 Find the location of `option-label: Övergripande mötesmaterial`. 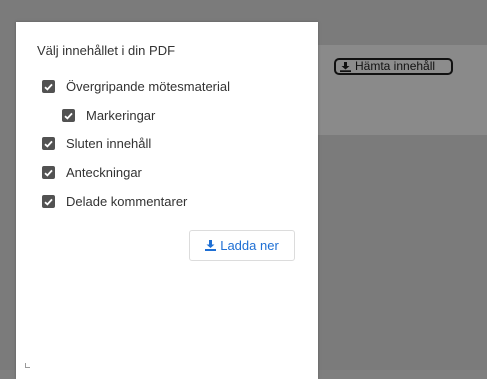

option-label: Övergripande mötesmaterial is located at coordinates (148, 86).